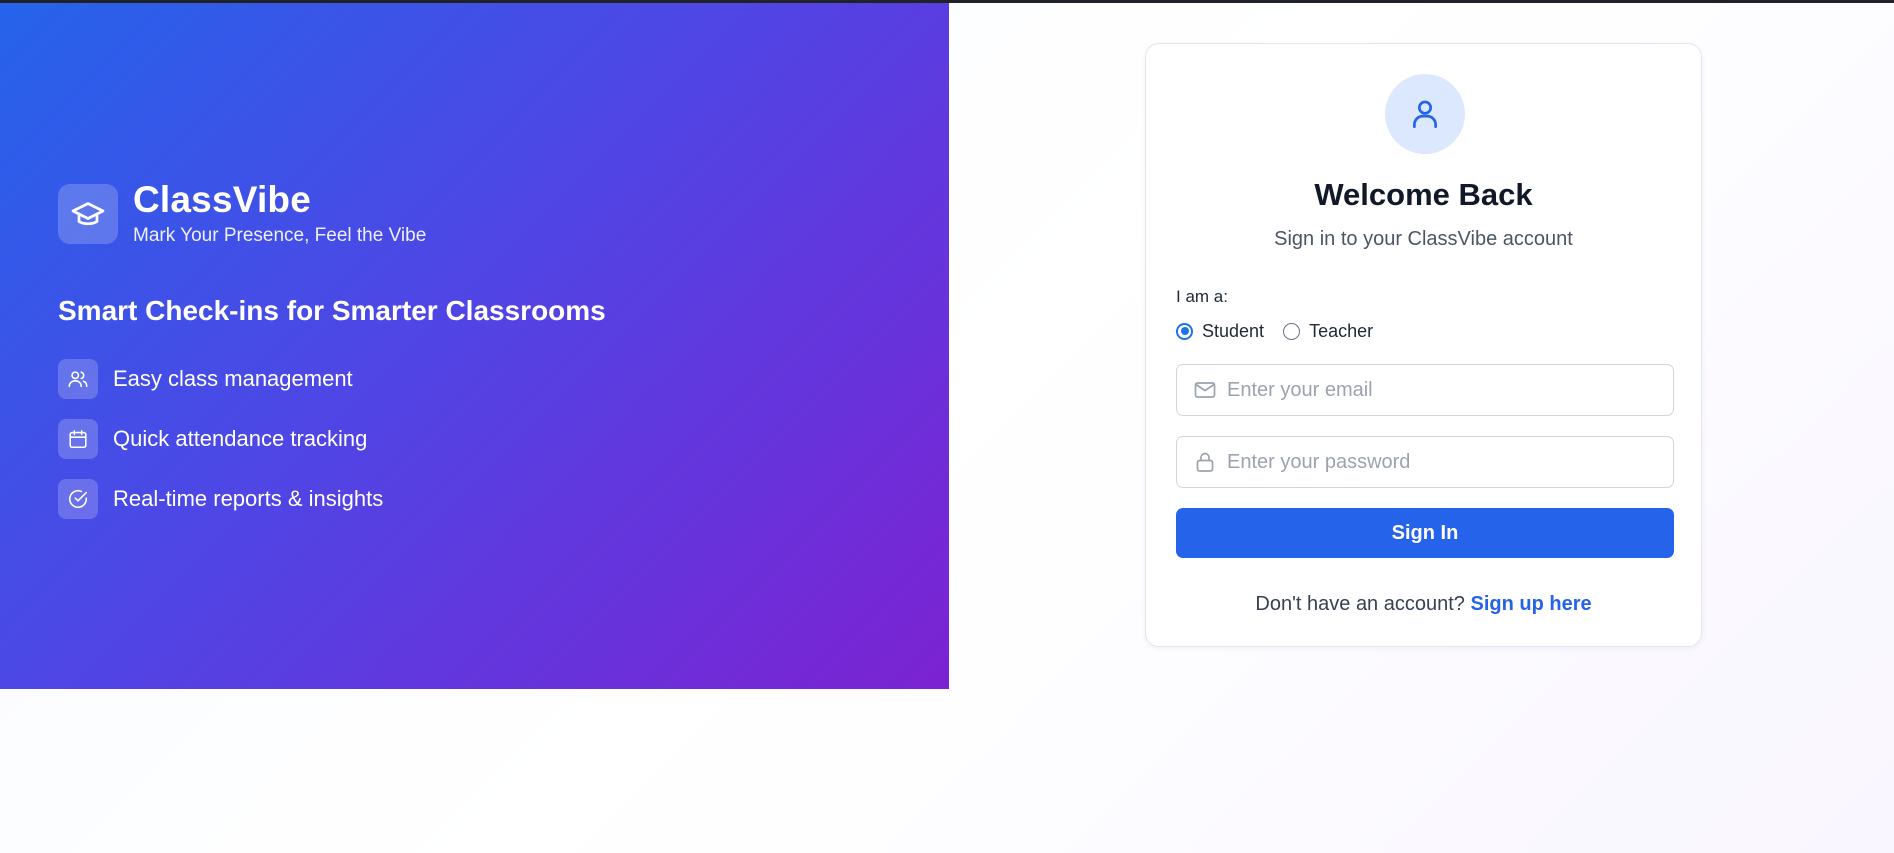 This screenshot has width=1894, height=853. Describe the element at coordinates (1530, 604) in the screenshot. I see `signup-link: Sign up here` at that location.